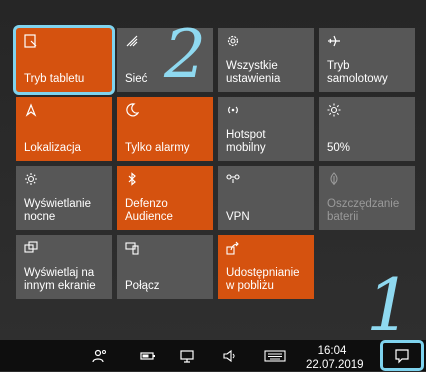 The height and width of the screenshot is (372, 426). I want to click on tile-label: Tylko alarmy, so click(157, 148).